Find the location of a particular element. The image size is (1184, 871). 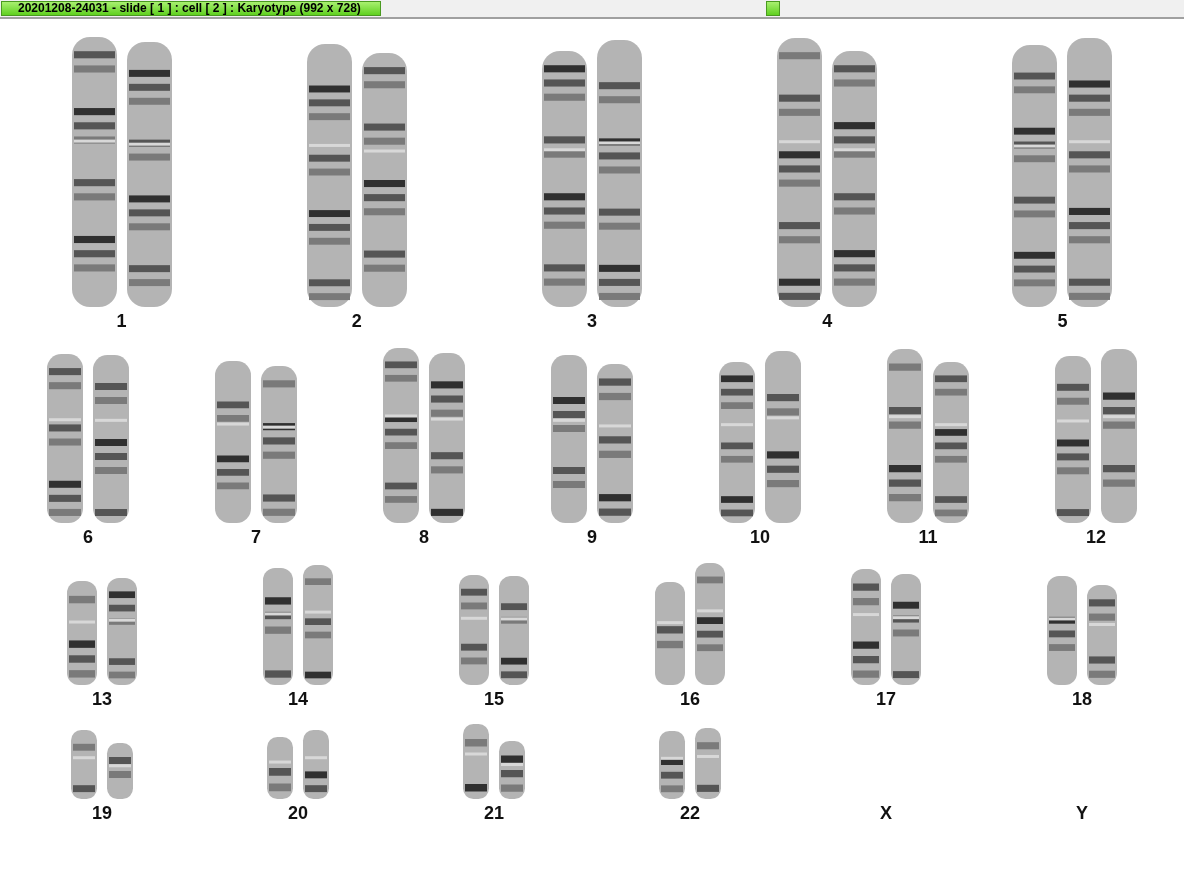

chromosome-label: 15 is located at coordinates (494, 699).